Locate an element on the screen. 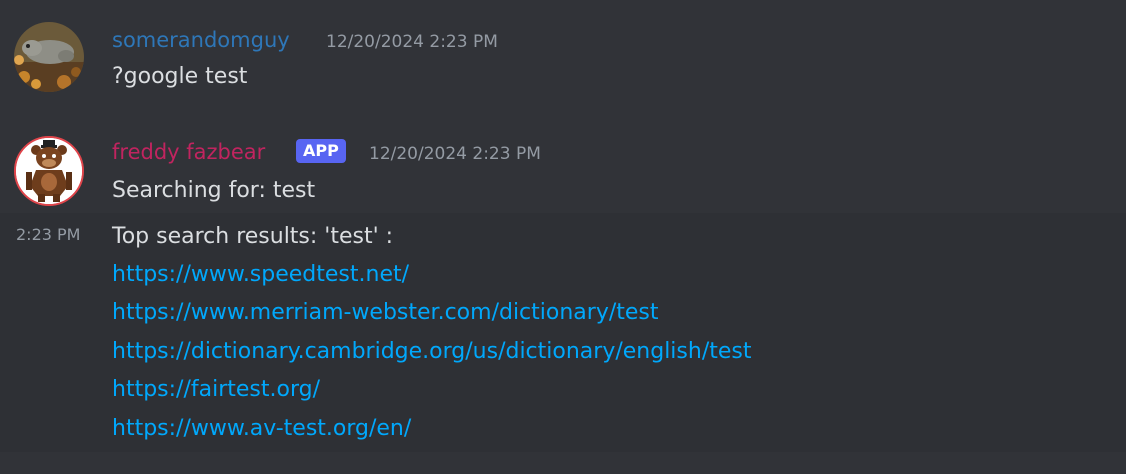 The width and height of the screenshot is (1126, 474). result-link: https://www.speedtest.net/ is located at coordinates (260, 275).